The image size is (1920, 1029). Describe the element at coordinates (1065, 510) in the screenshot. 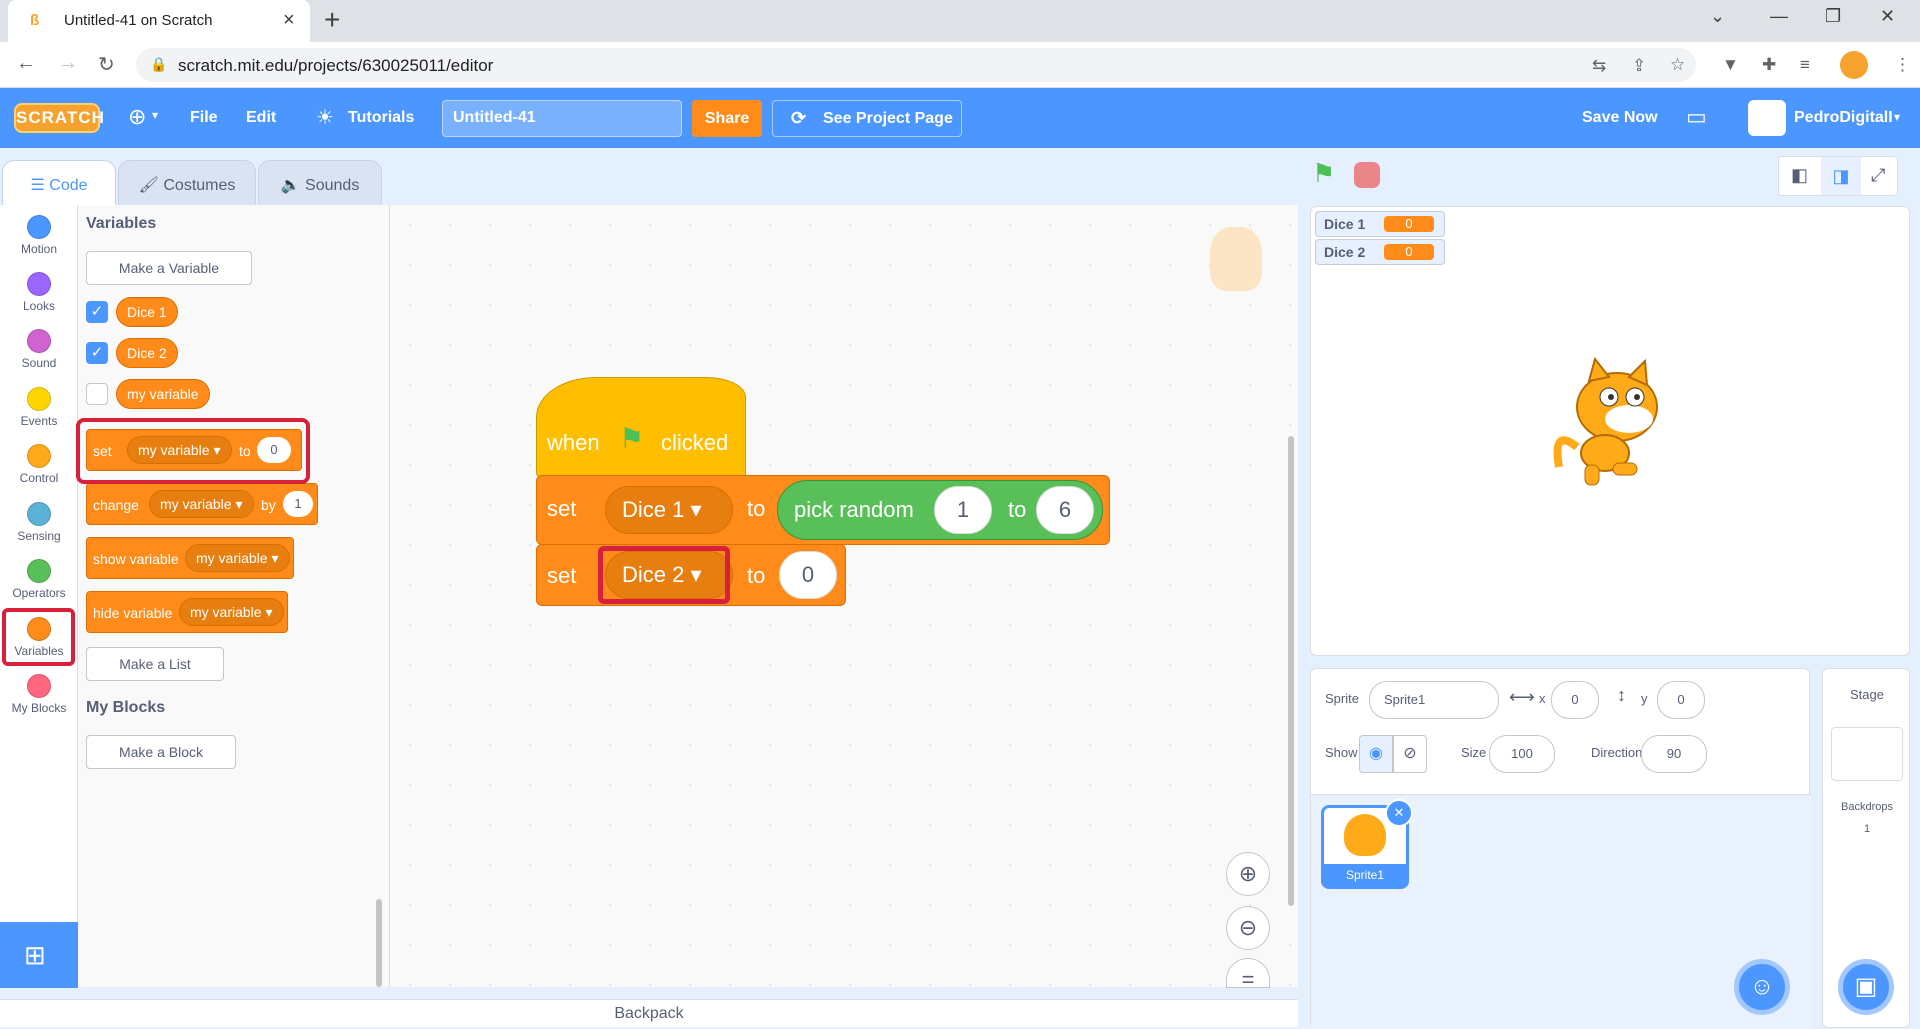

I see `random-to-input: 6` at that location.